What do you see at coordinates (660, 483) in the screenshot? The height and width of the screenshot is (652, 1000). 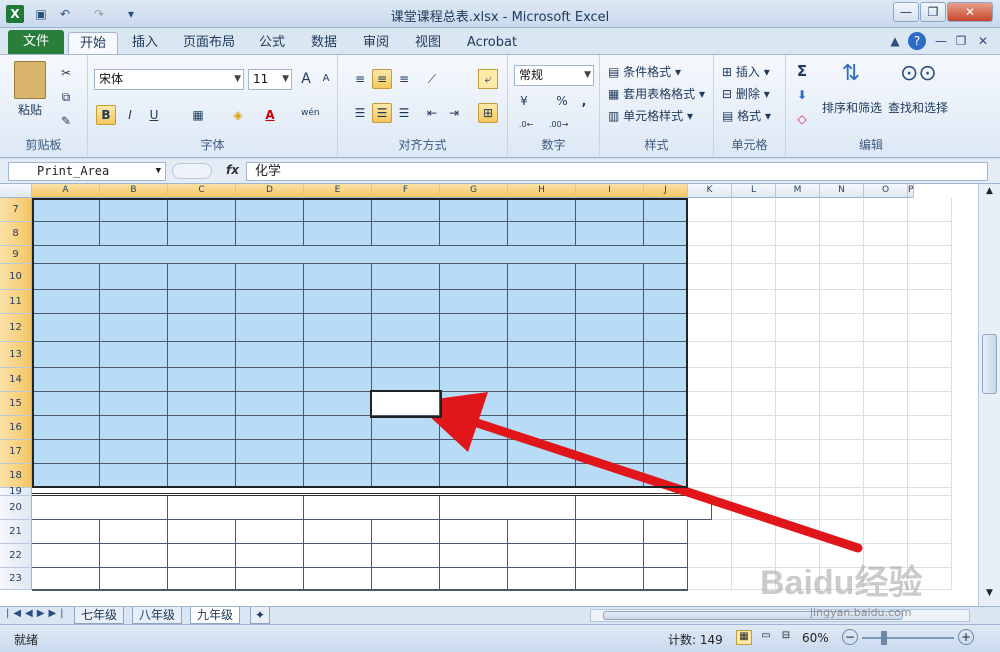 I see `arrow-shaft` at bounding box center [660, 483].